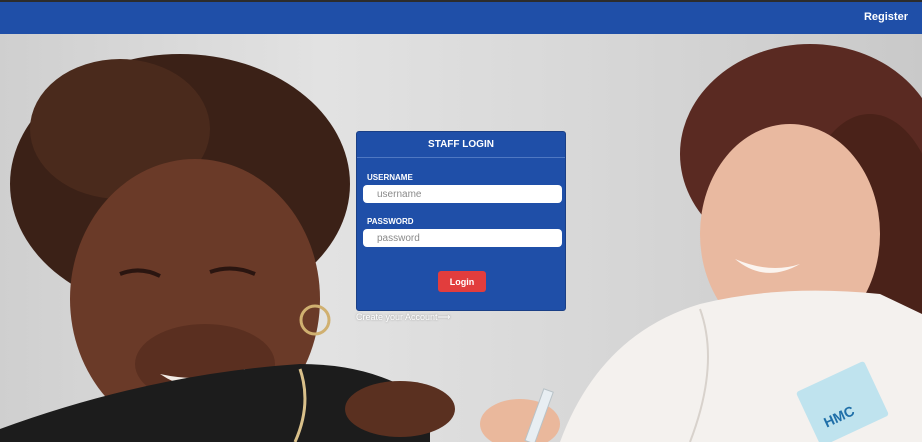 The width and height of the screenshot is (922, 442). What do you see at coordinates (461, 17) in the screenshot?
I see `top-nav-bar: Register` at bounding box center [461, 17].